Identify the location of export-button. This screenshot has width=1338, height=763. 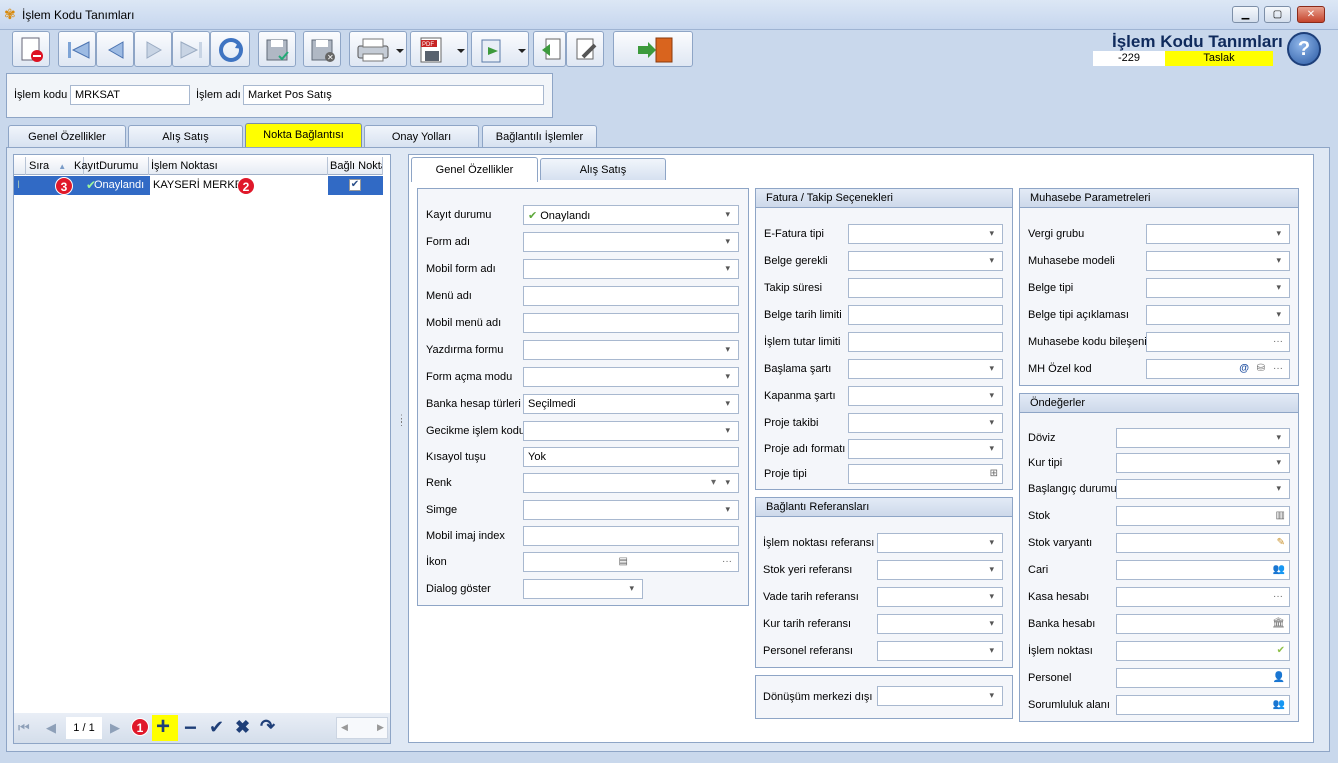
(500, 49).